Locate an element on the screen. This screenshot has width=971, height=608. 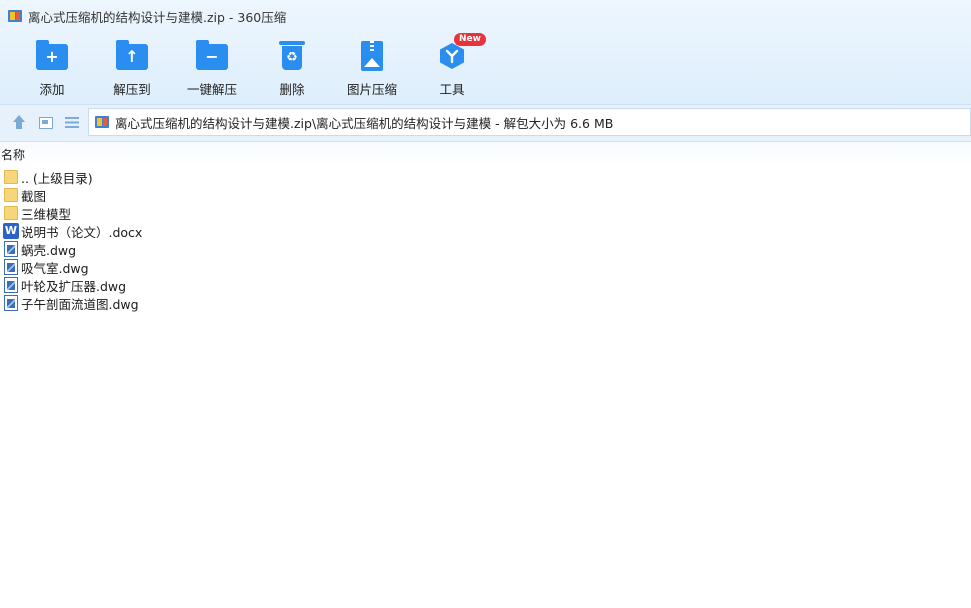
list-view-icon is located at coordinates (72, 123).